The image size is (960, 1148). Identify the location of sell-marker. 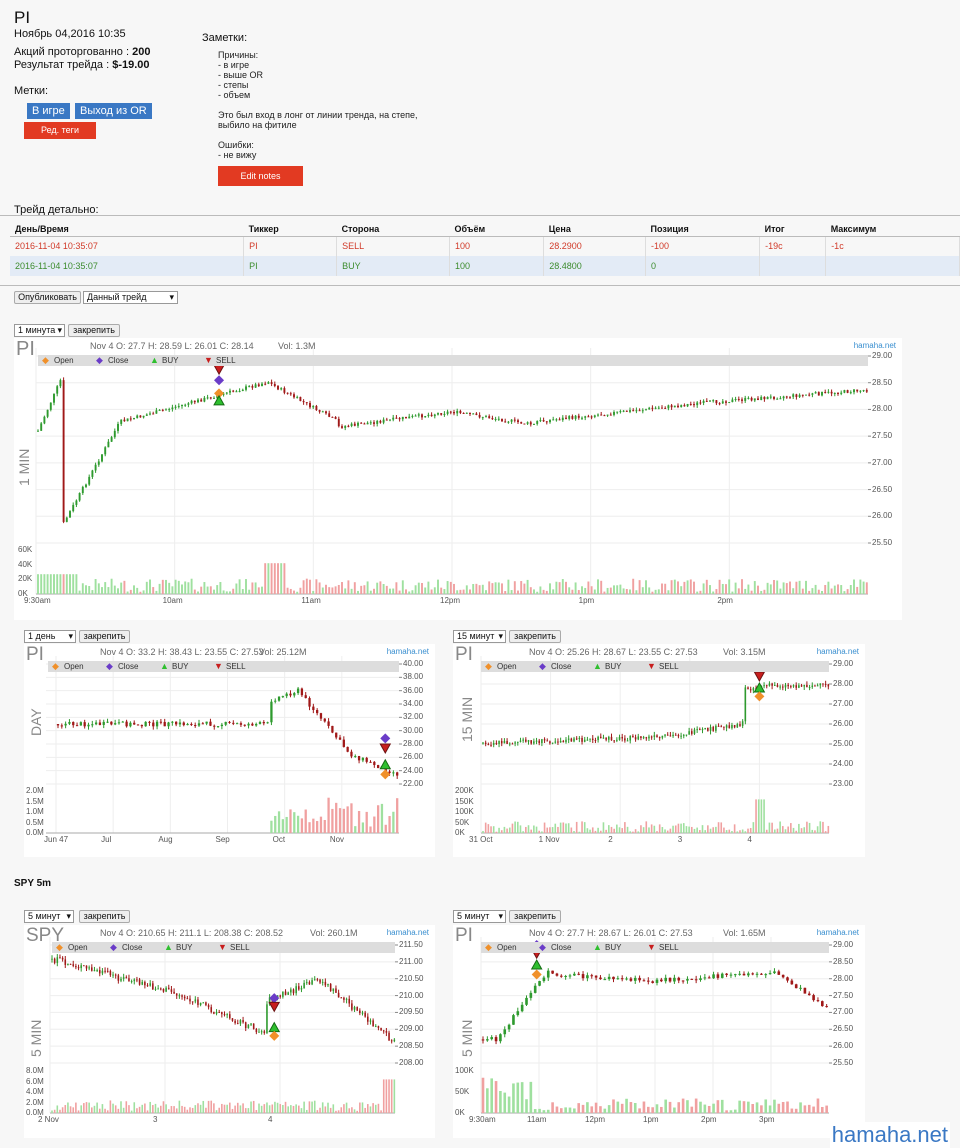
(274, 1007).